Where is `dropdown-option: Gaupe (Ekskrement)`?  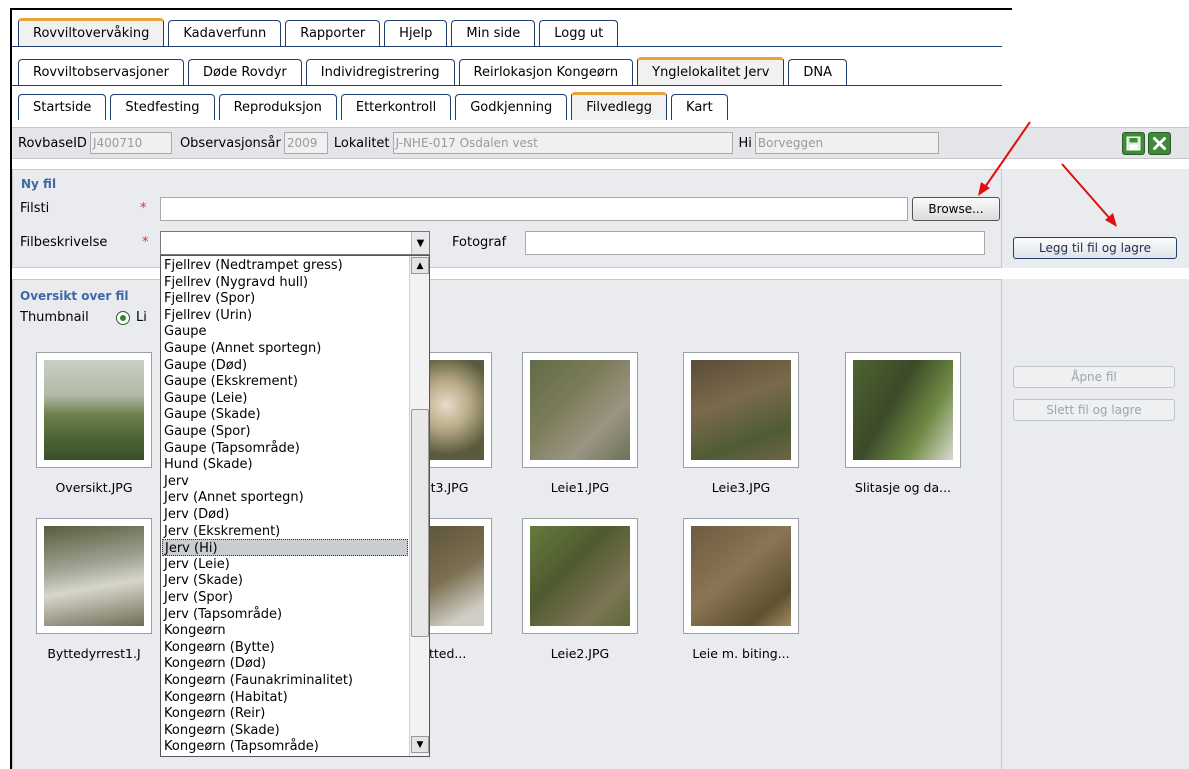
dropdown-option: Gaupe (Ekskrement) is located at coordinates (231, 381).